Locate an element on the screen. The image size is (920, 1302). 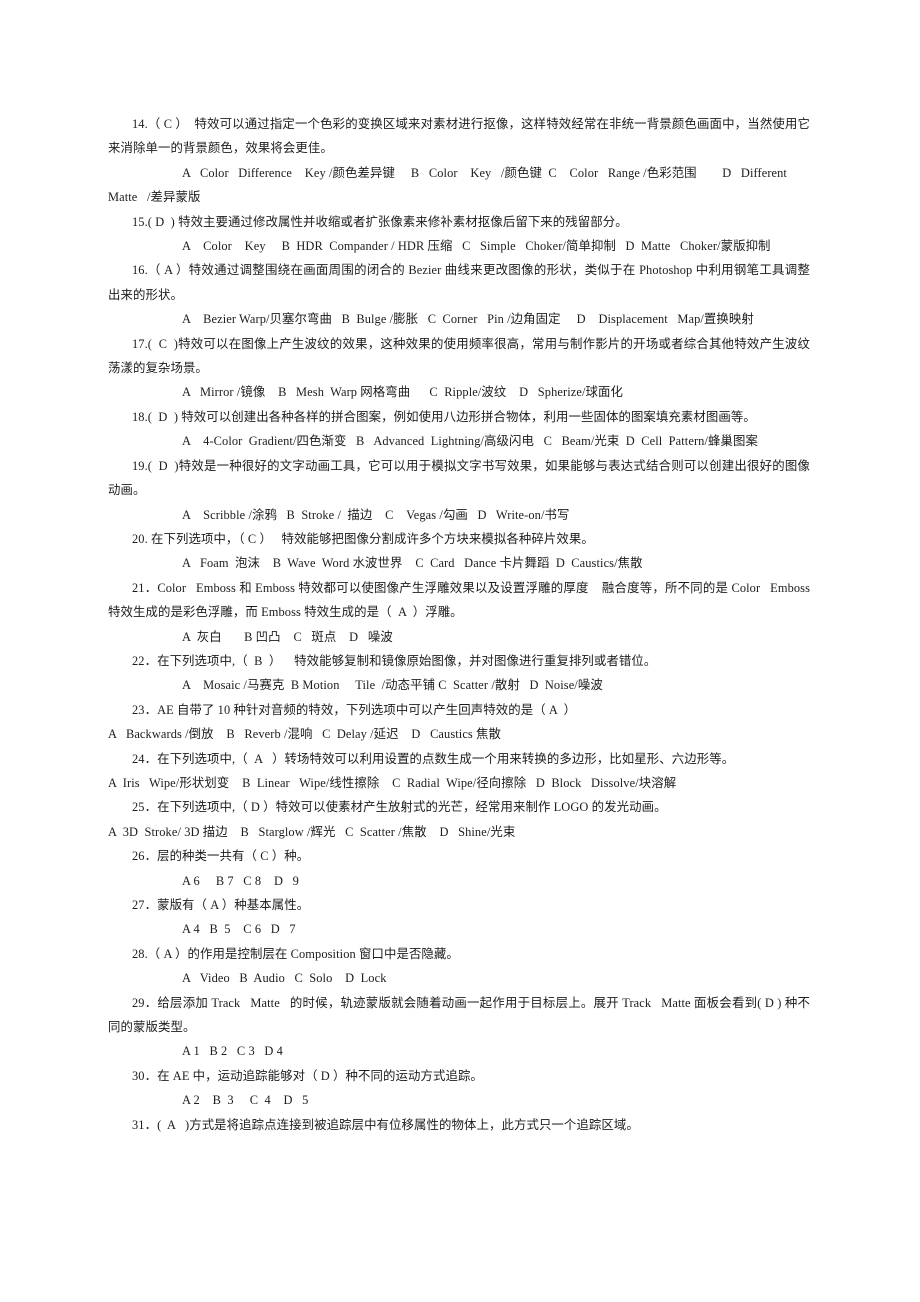
question-options-29: A 1 B 2 C 3 D 4 is located at coordinates (232, 1051).